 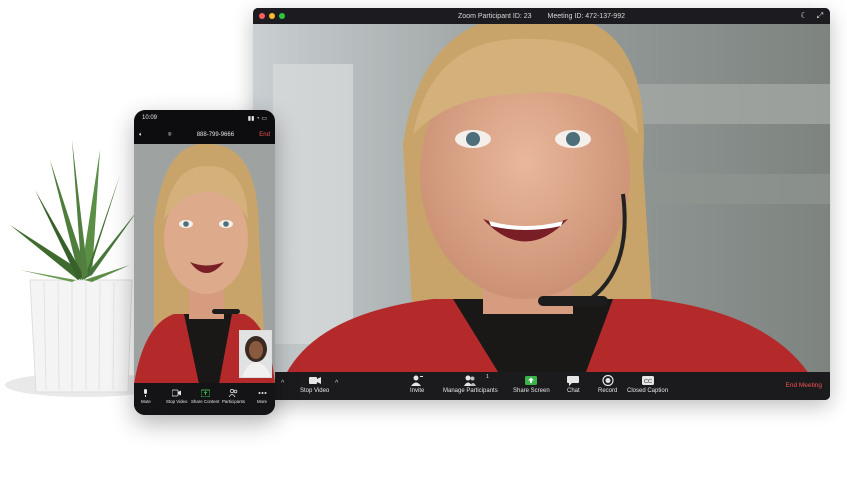 What do you see at coordinates (608, 391) in the screenshot?
I see `record-label: Record` at bounding box center [608, 391].